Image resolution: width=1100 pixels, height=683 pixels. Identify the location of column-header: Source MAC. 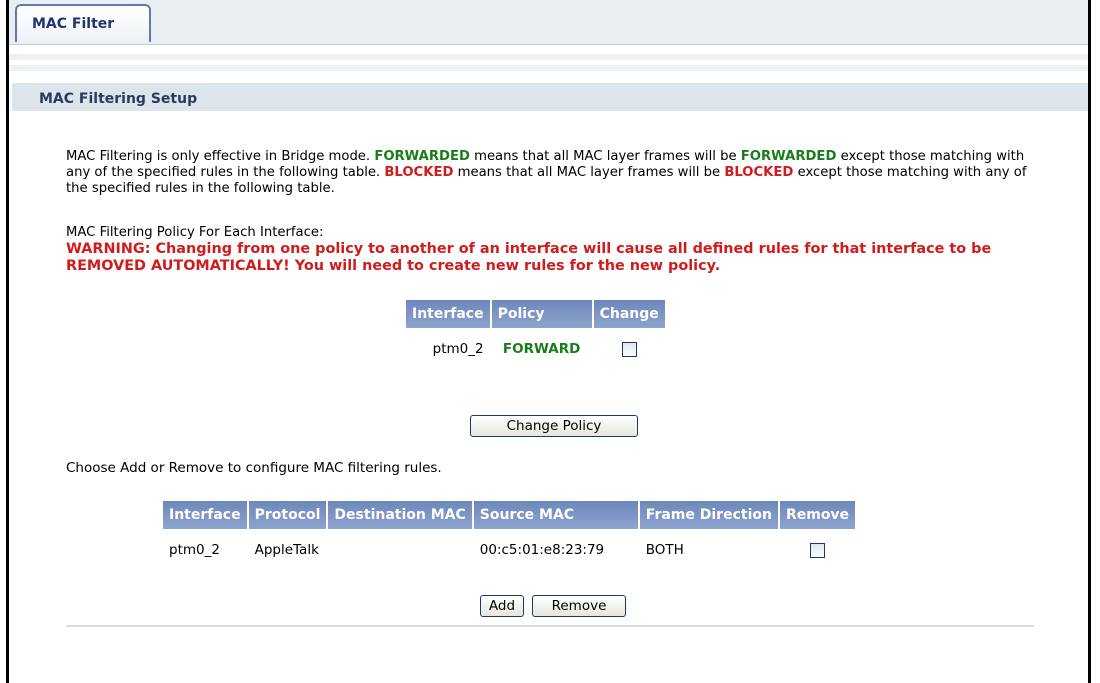
(555, 515).